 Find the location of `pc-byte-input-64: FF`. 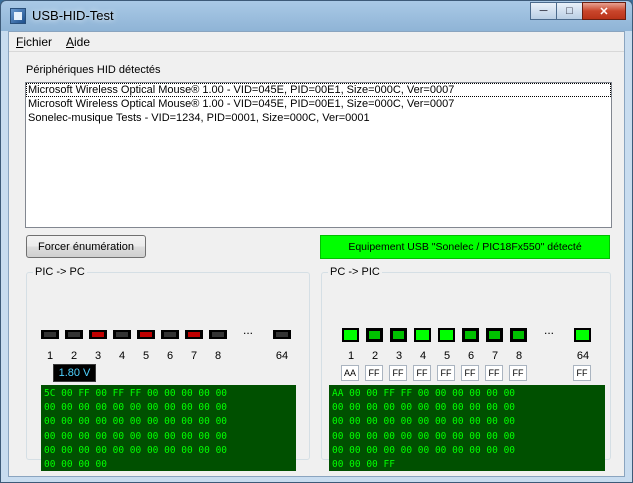

pc-byte-input-64: FF is located at coordinates (582, 373).